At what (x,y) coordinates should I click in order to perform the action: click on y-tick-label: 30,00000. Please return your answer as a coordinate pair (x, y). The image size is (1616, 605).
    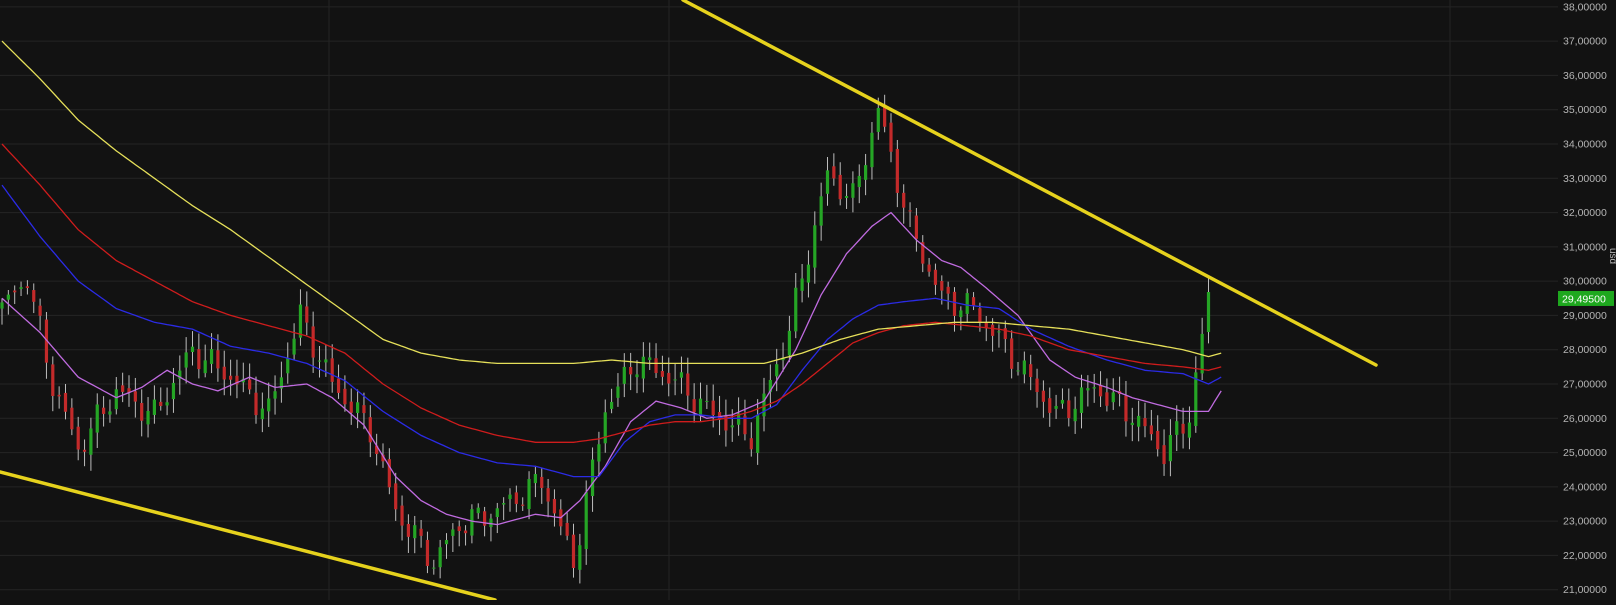
    Looking at the image, I should click on (1585, 282).